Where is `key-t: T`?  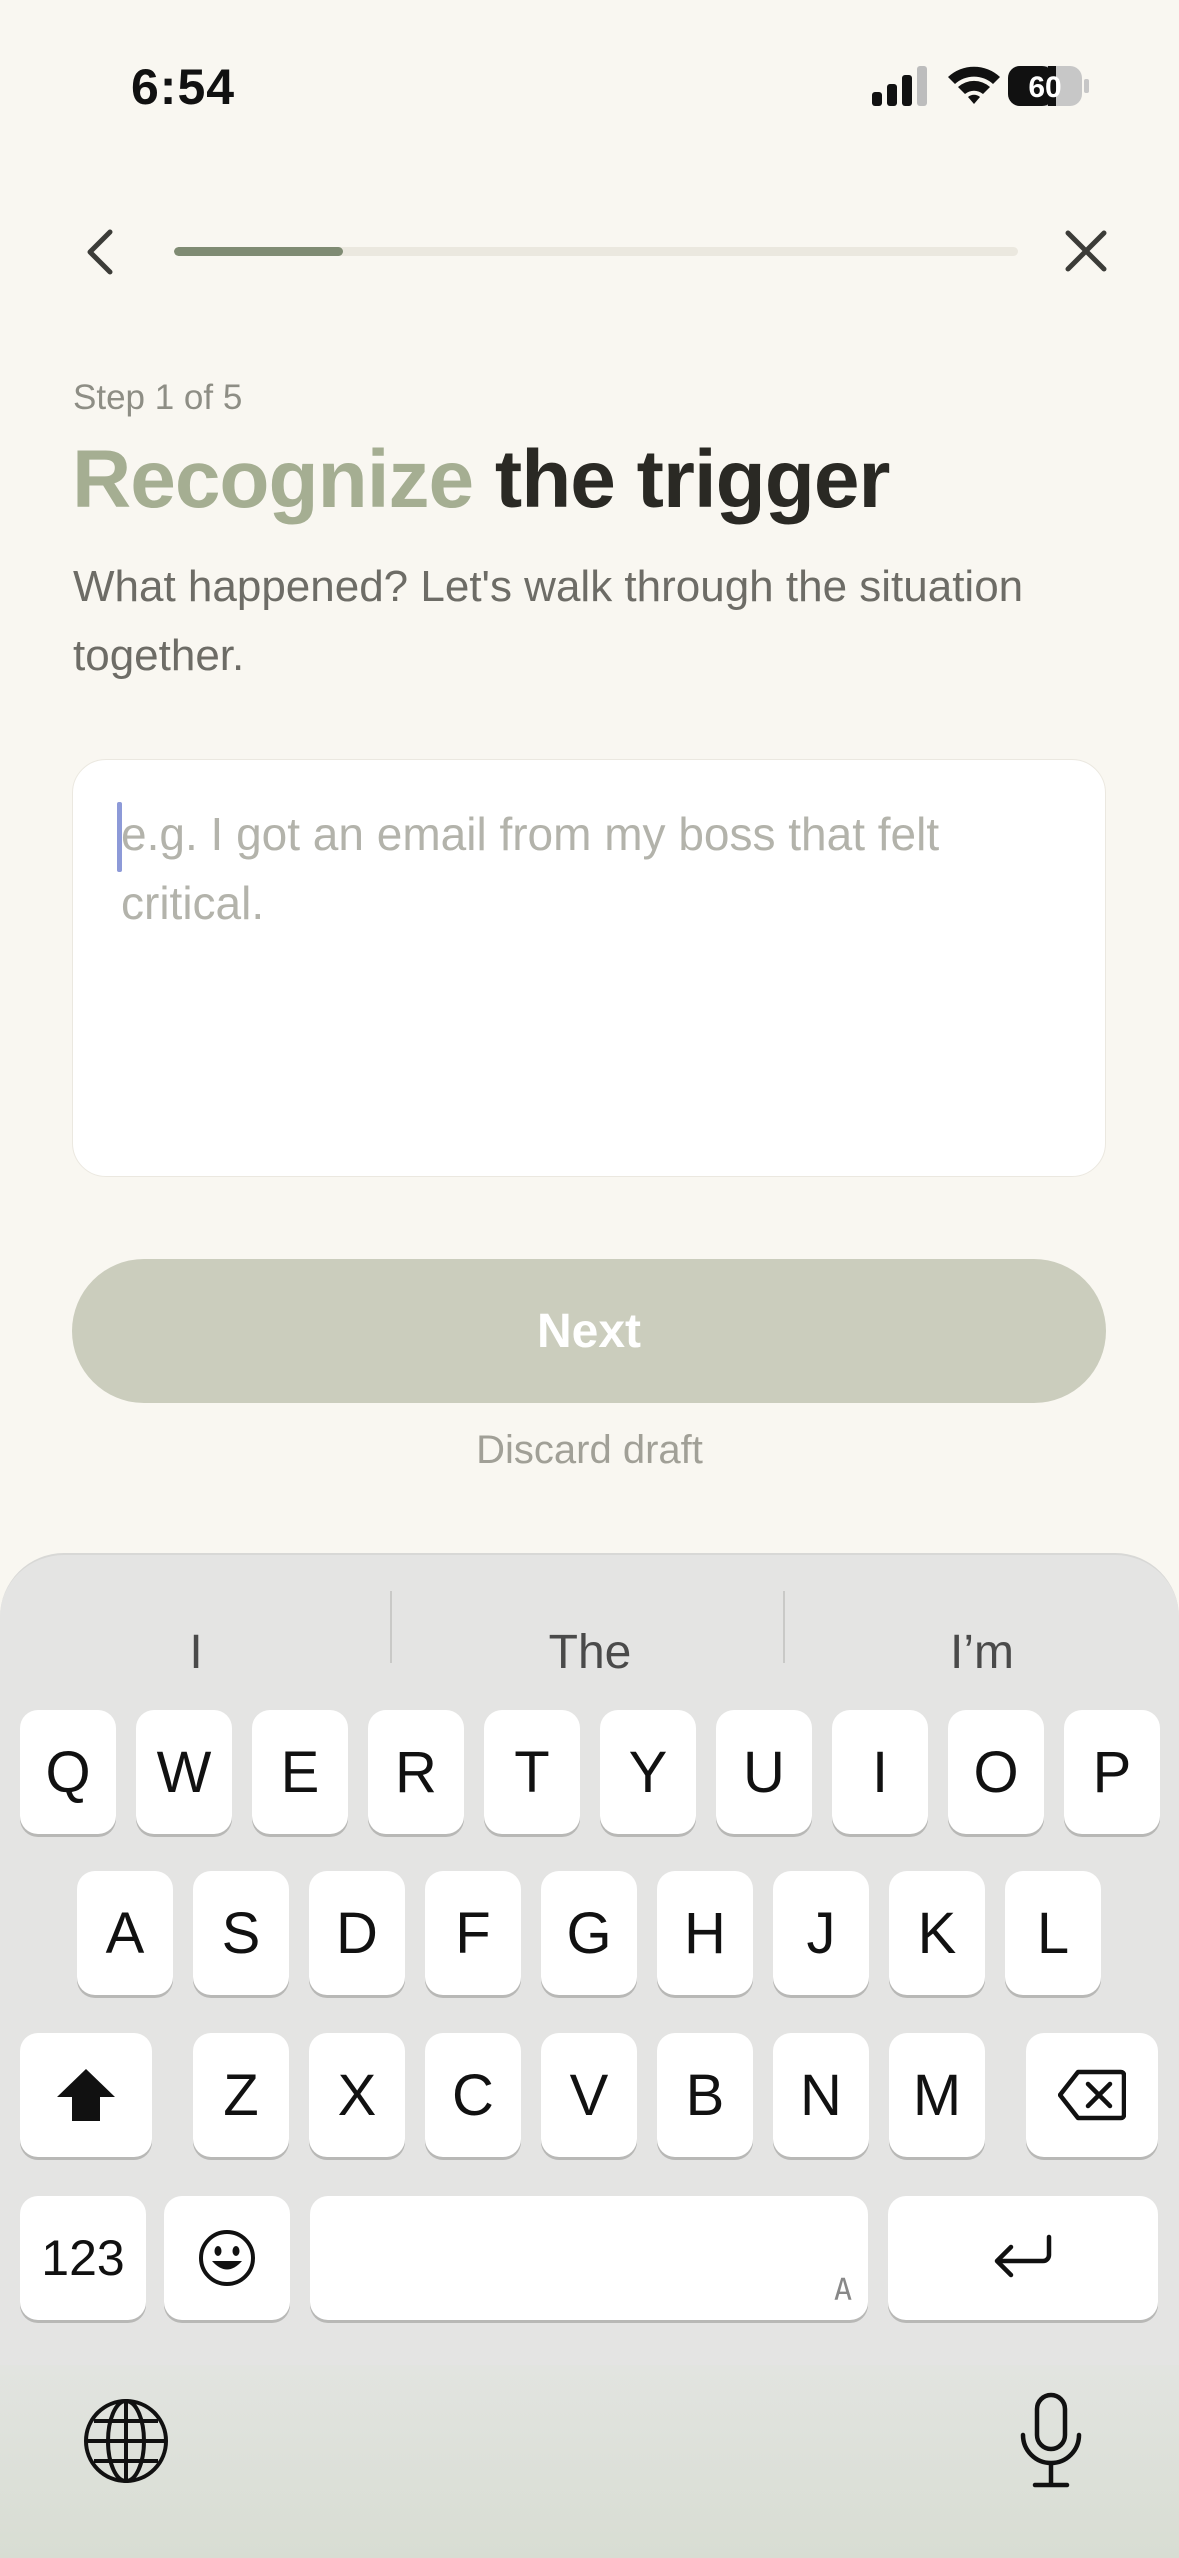 key-t: T is located at coordinates (532, 1772).